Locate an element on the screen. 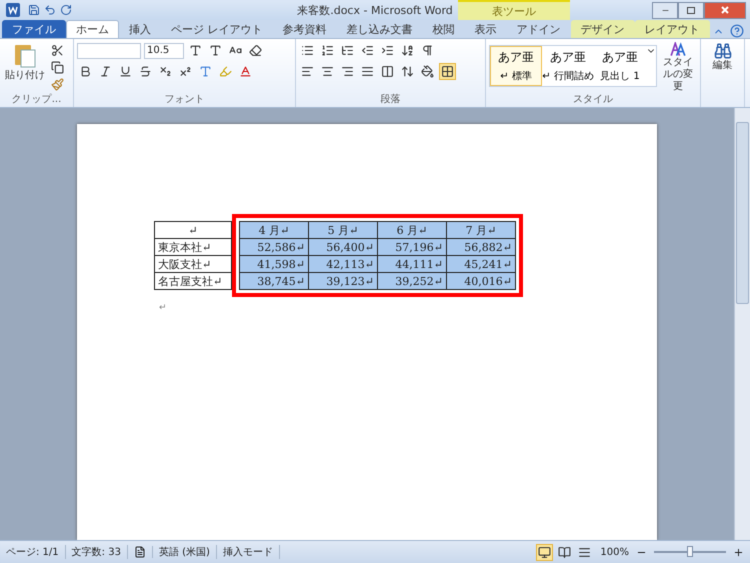 Image resolution: width=750 pixels, height=563 pixels. table-cell: 42,113↵ is located at coordinates (343, 264).